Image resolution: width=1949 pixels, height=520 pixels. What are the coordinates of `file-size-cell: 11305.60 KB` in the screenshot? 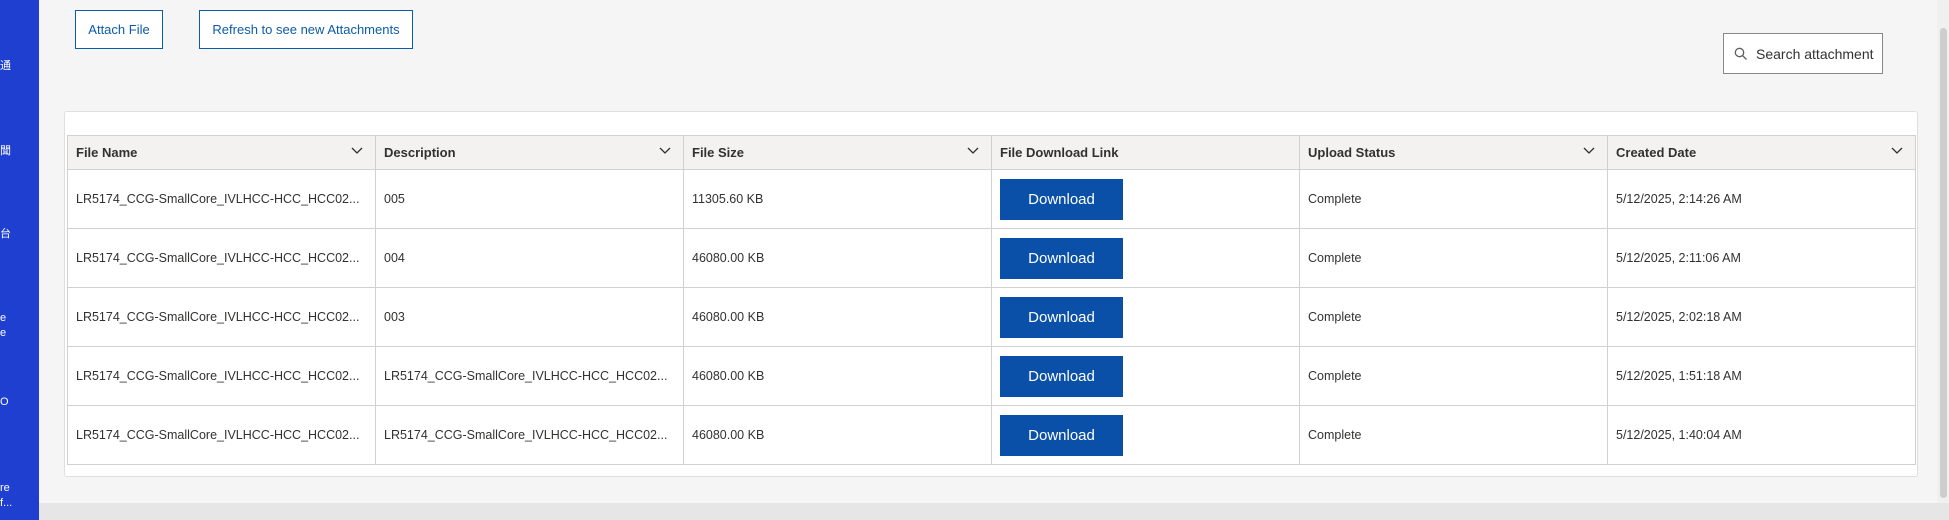 It's located at (837, 199).